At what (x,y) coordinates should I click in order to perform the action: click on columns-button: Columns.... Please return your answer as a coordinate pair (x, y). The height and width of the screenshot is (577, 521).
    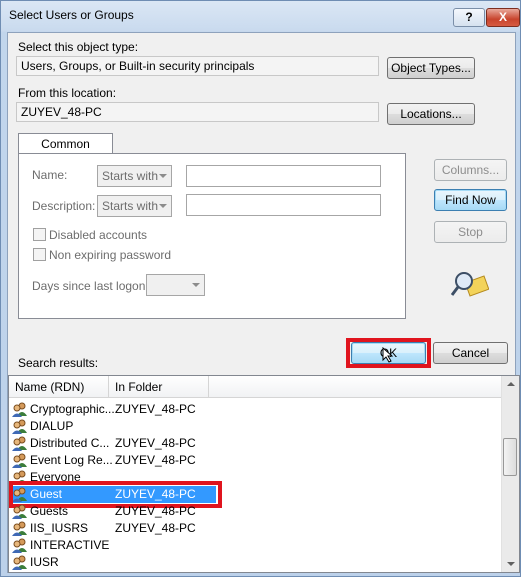
    Looking at the image, I should click on (470, 170).